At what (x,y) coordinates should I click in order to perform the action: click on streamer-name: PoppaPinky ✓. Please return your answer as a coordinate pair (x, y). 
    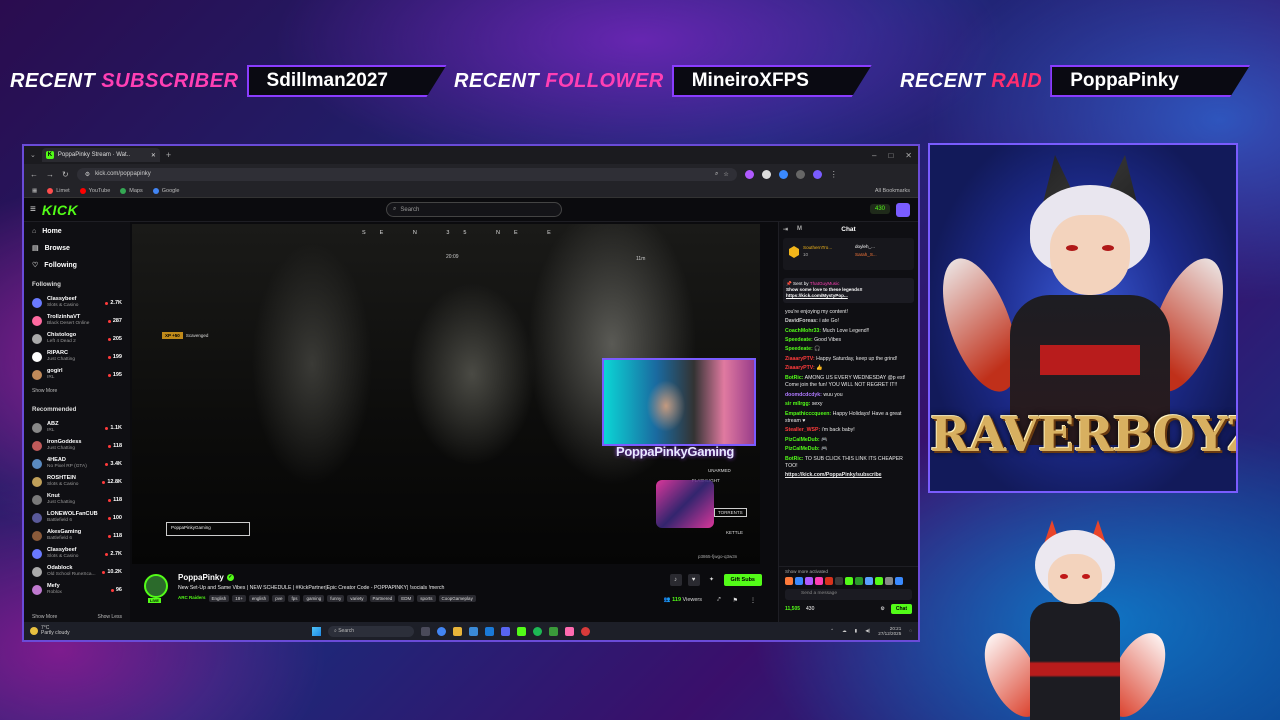
    Looking at the image, I should click on (206, 577).